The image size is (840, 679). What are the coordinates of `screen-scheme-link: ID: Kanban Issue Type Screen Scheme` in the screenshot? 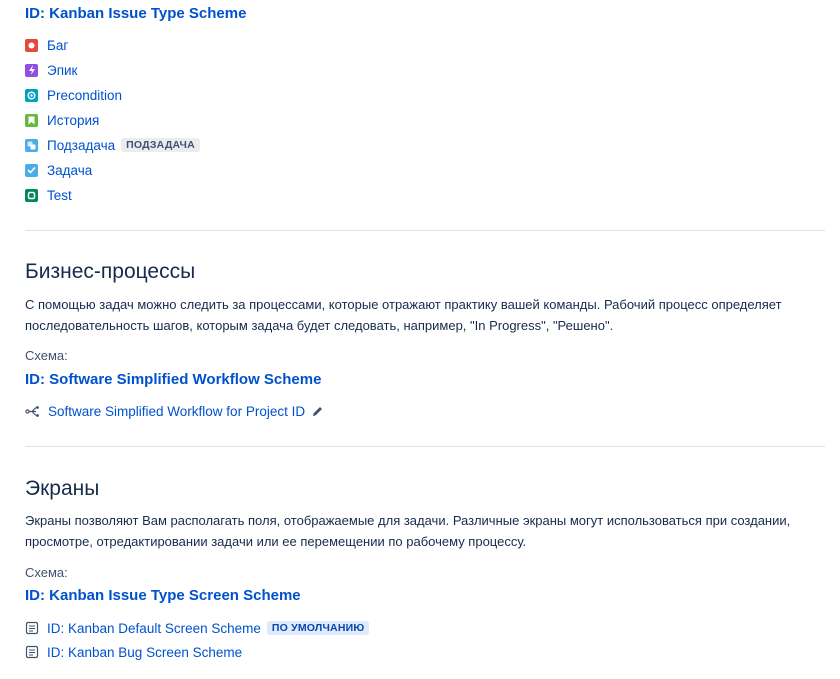 It's located at (163, 595).